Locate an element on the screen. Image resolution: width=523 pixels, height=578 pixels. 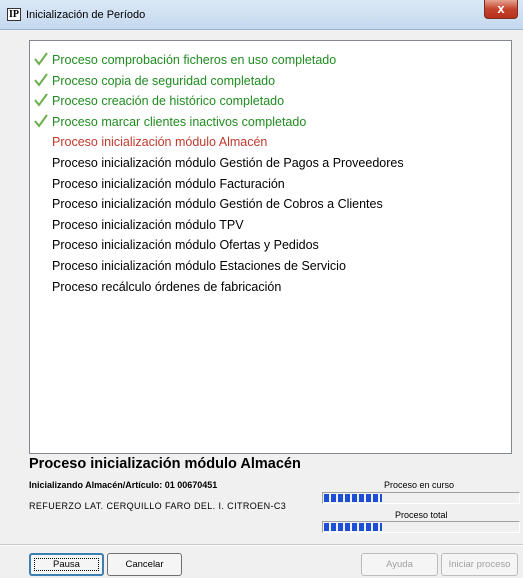
footer-separator is located at coordinates (261, 545).